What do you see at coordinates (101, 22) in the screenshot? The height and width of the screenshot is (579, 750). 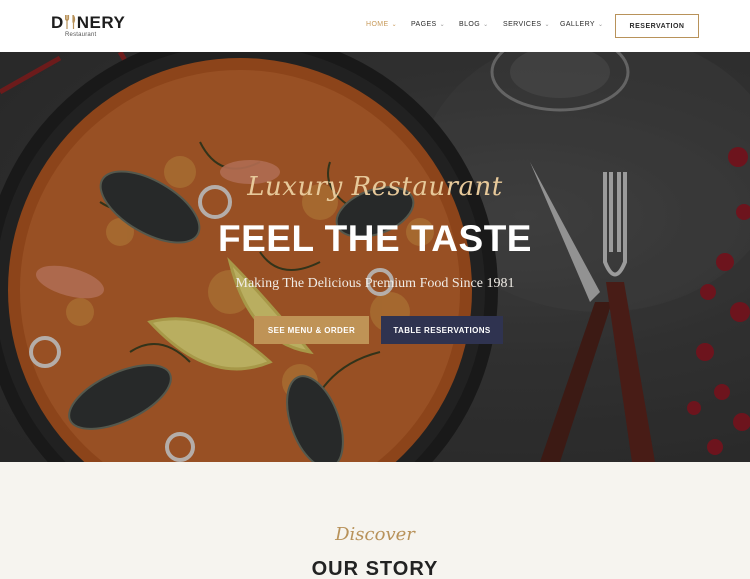 I see `logo-letters: NERY` at bounding box center [101, 22].